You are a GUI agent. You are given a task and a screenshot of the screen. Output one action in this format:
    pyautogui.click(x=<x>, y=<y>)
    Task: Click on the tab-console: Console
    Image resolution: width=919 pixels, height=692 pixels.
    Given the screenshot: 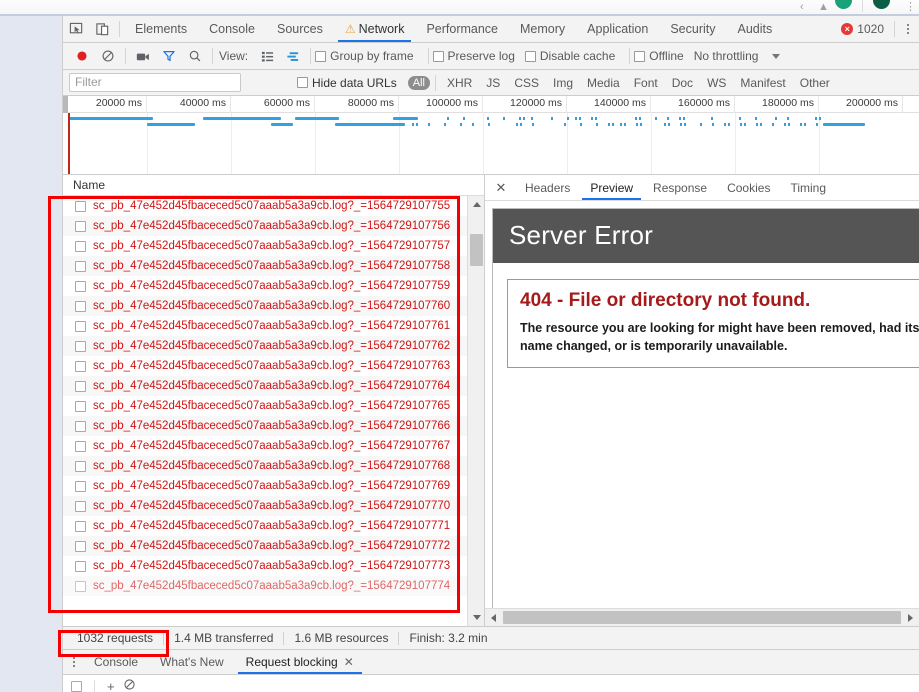 What is the action you would take?
    pyautogui.click(x=232, y=29)
    